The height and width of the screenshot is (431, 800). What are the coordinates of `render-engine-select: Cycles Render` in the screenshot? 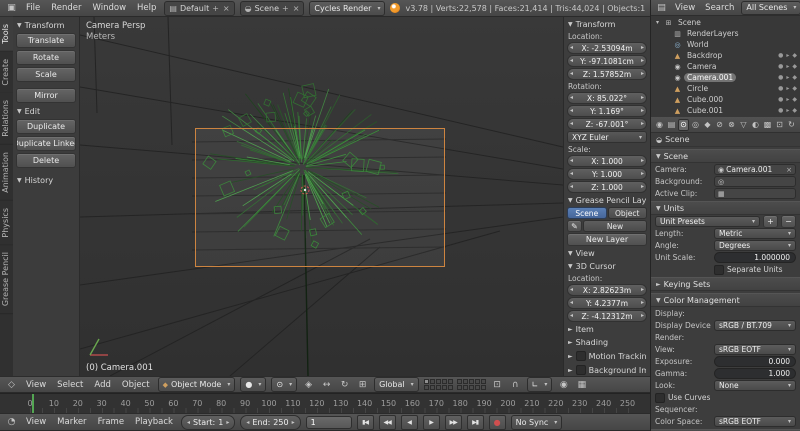 It's located at (347, 8).